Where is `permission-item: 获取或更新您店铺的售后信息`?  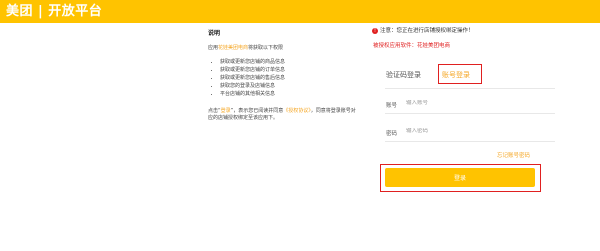
permission-item: 获取或更新您店铺的售后信息 is located at coordinates (289, 78).